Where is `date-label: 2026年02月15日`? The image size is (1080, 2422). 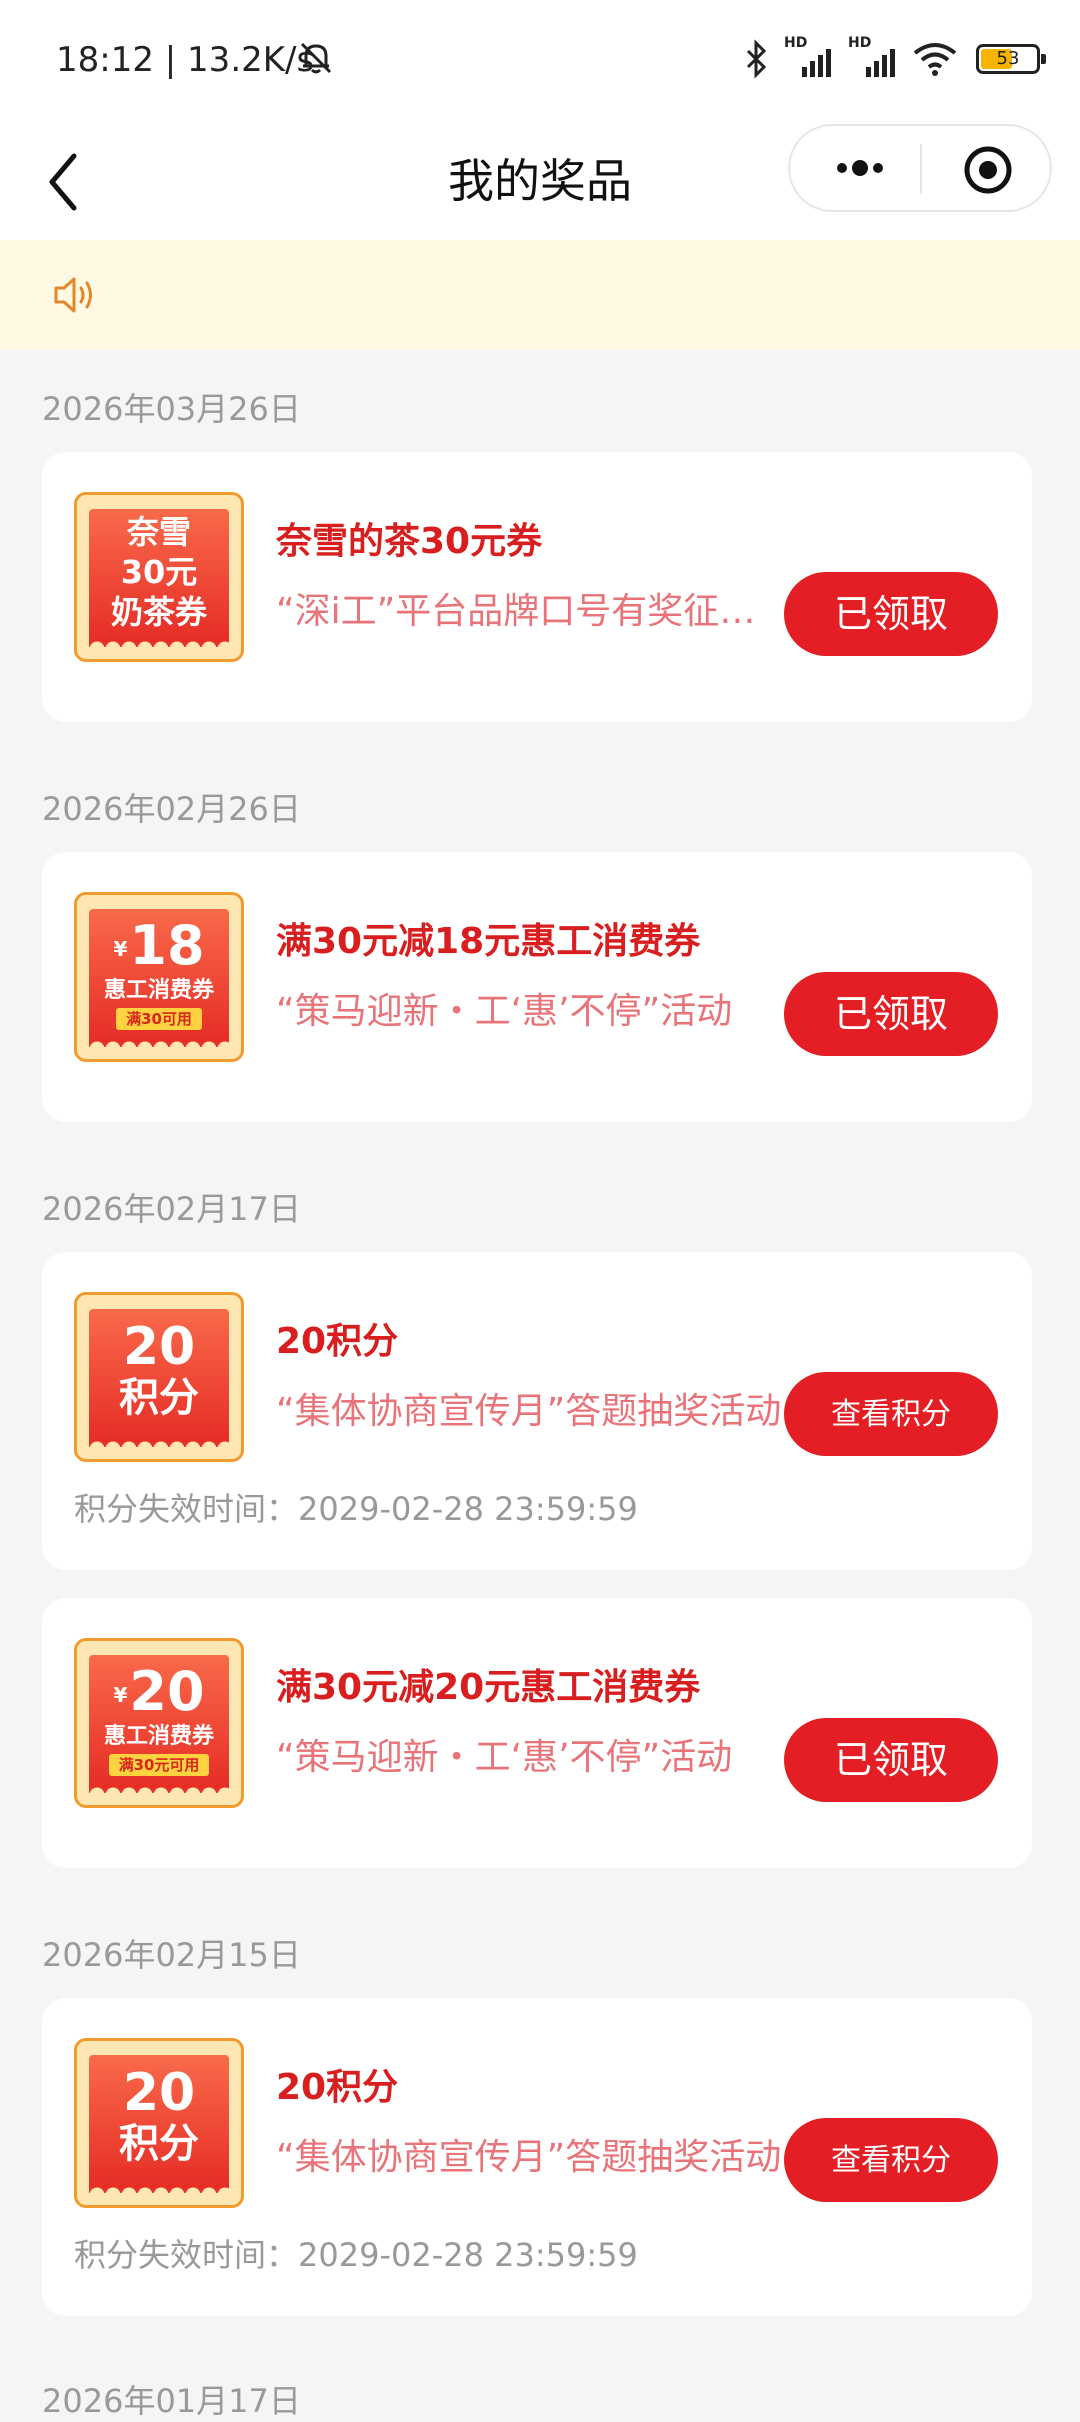 date-label: 2026年02月15日 is located at coordinates (171, 1955).